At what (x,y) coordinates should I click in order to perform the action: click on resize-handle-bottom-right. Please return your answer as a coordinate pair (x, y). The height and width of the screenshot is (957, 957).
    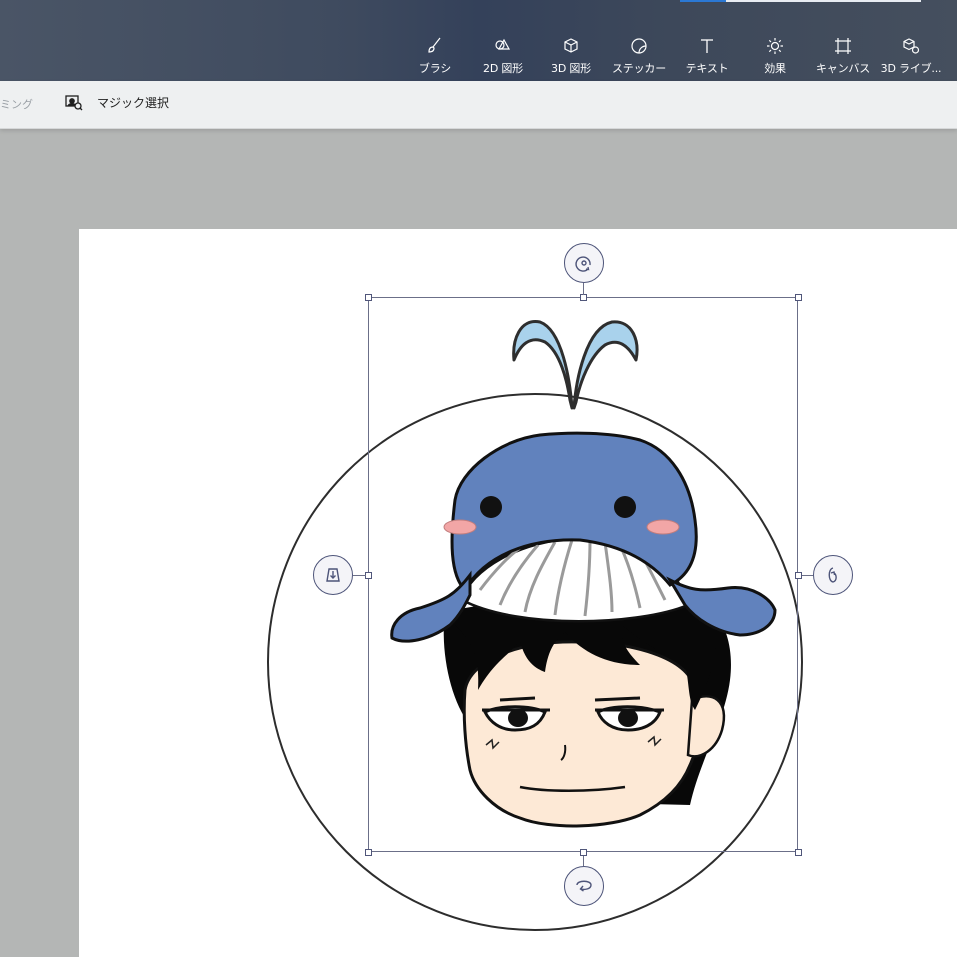
    Looking at the image, I should click on (798, 852).